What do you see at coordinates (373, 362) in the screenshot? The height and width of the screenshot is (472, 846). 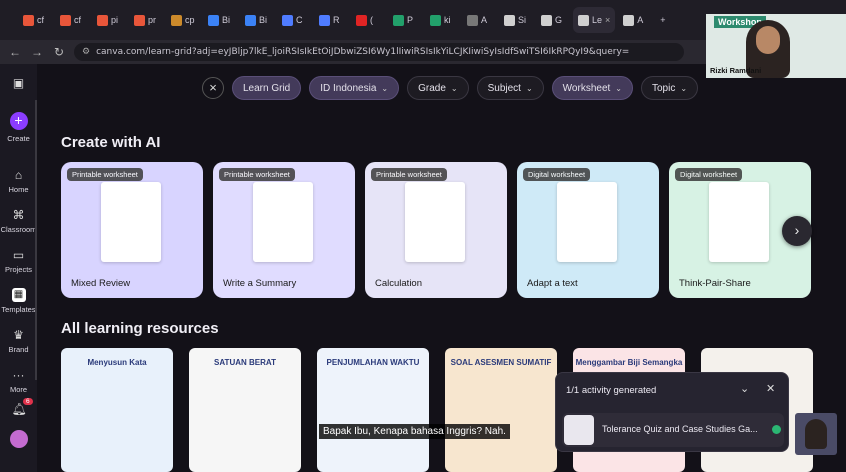 I see `resource-title: PENJUMLAHAN WAKTU` at bounding box center [373, 362].